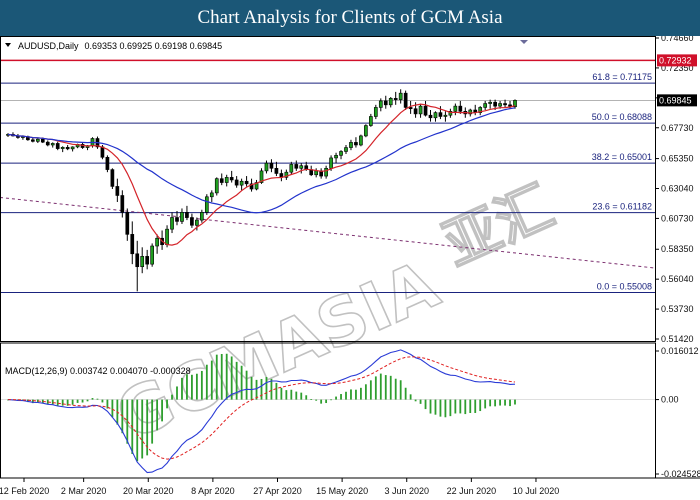  Describe the element at coordinates (677, 309) in the screenshot. I see `price-tick-label: 0.53730` at that location.